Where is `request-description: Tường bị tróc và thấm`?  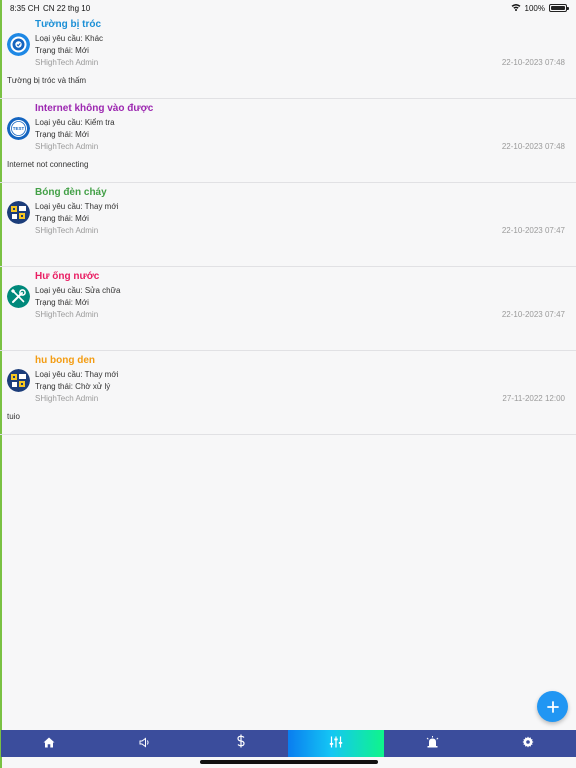 request-description: Tường bị tróc và thấm is located at coordinates (47, 80).